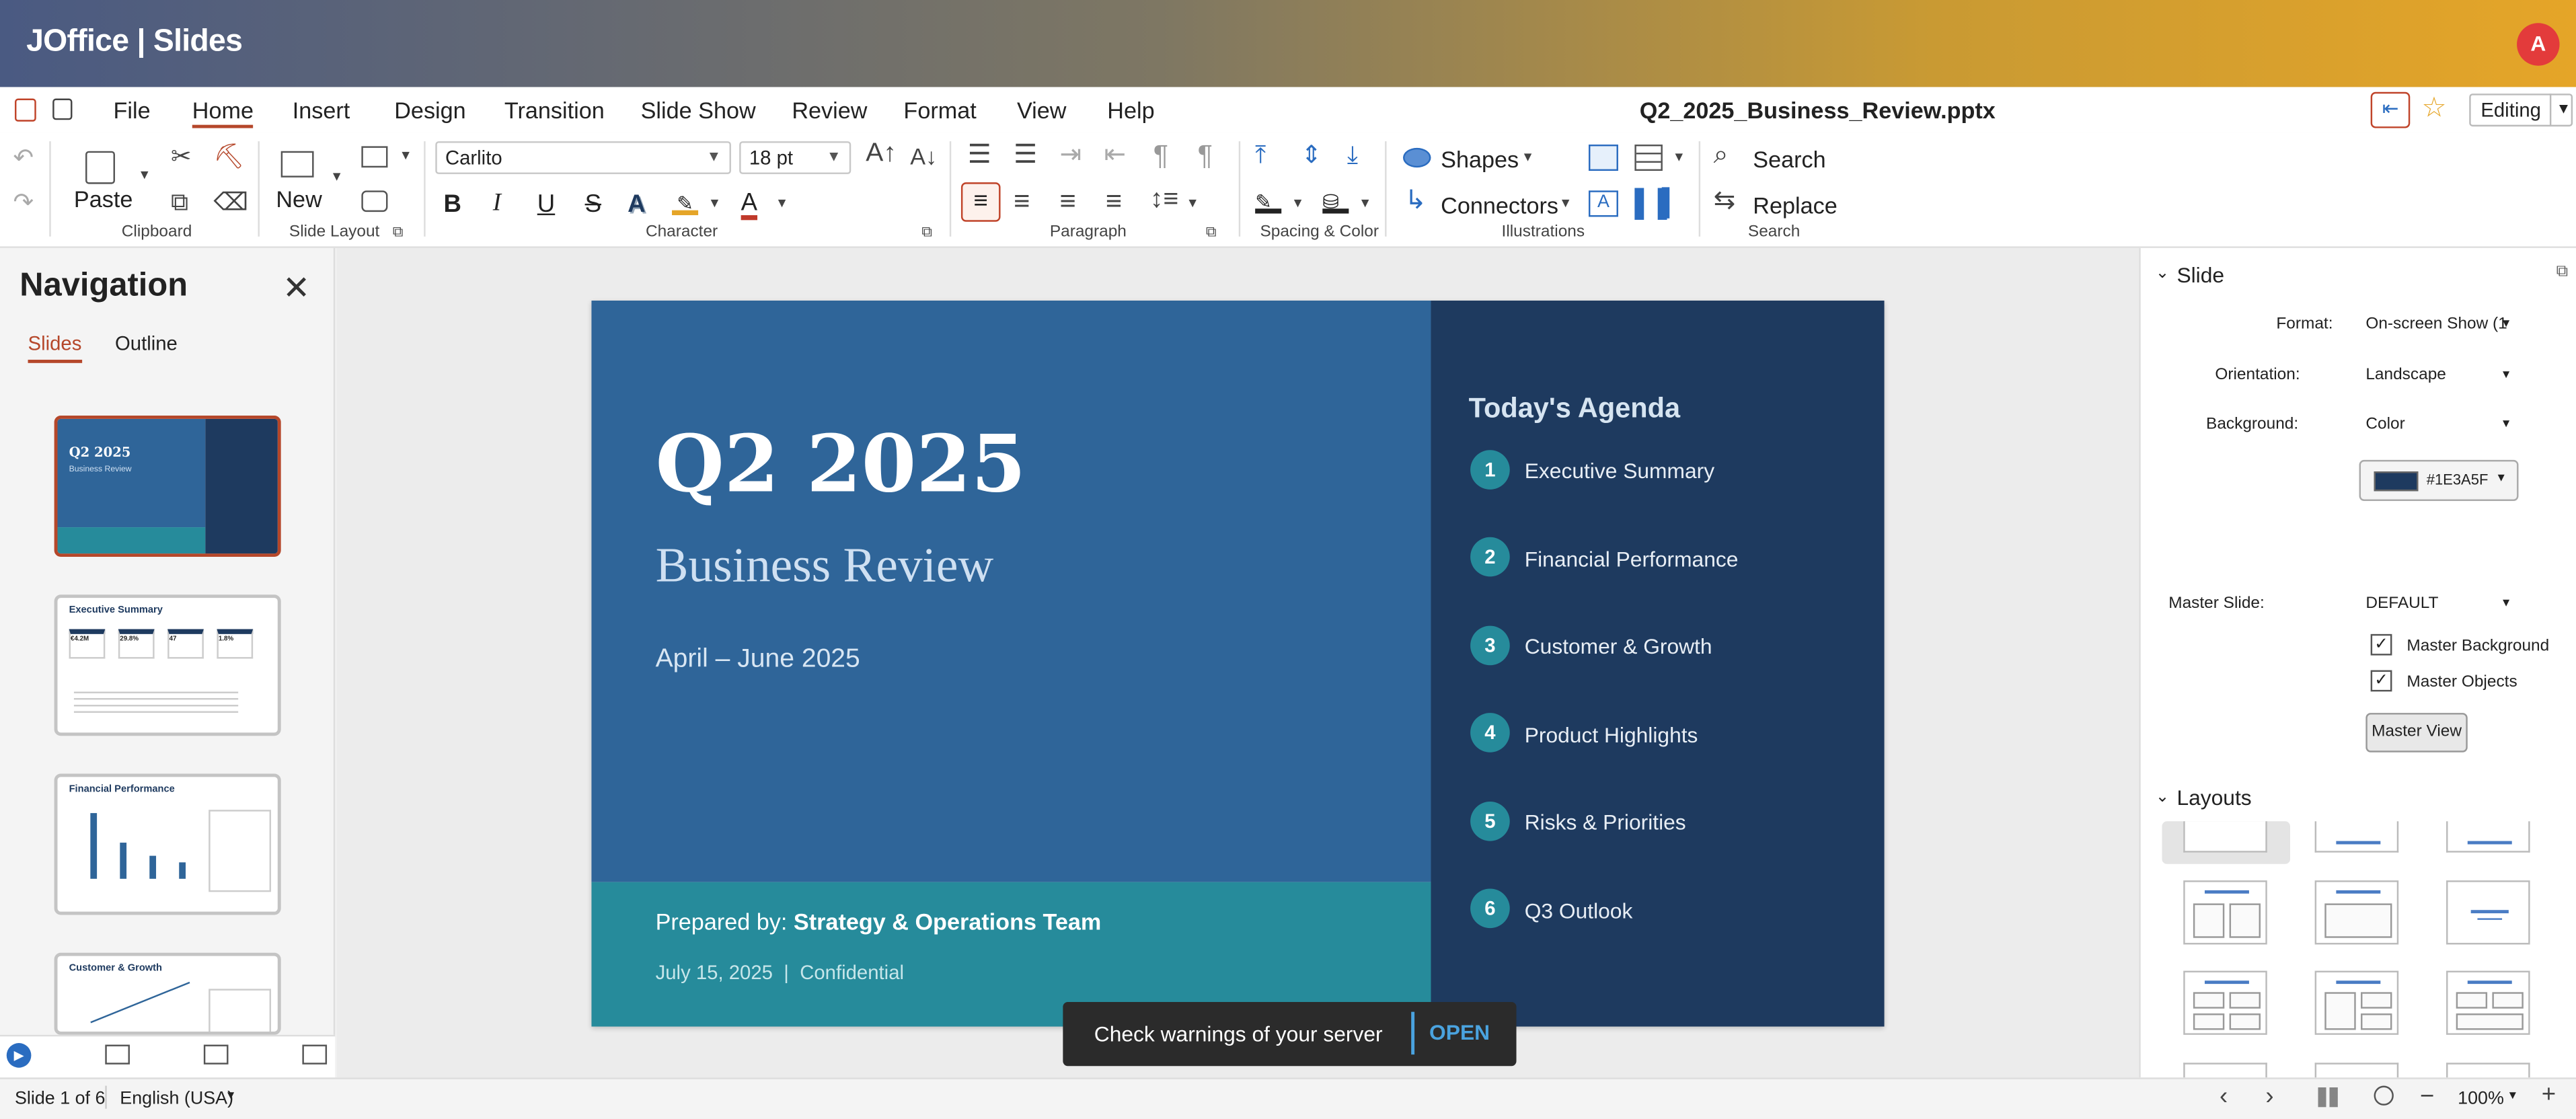  What do you see at coordinates (296, 288) in the screenshot?
I see `close-icon: ✕` at bounding box center [296, 288].